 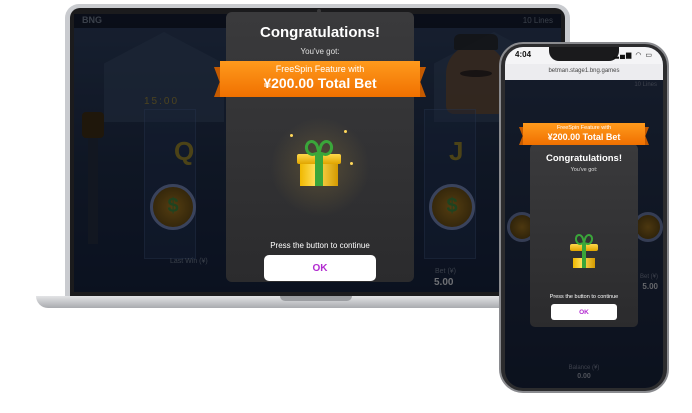 What do you see at coordinates (584, 170) in the screenshot?
I see `phone-dialog-subtitle: You've got:` at bounding box center [584, 170].